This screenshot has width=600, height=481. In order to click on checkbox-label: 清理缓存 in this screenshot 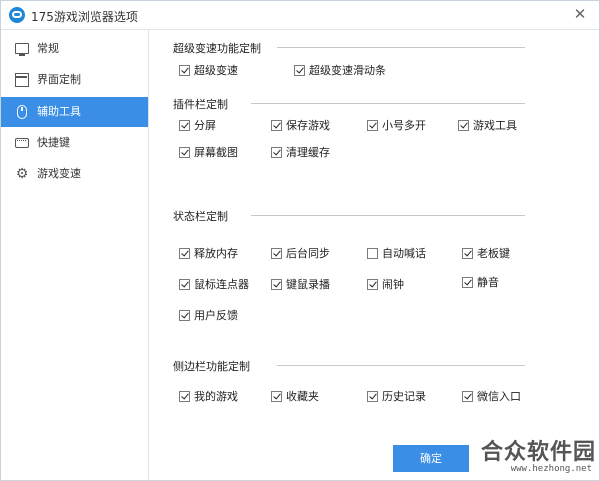, I will do `click(308, 152)`.